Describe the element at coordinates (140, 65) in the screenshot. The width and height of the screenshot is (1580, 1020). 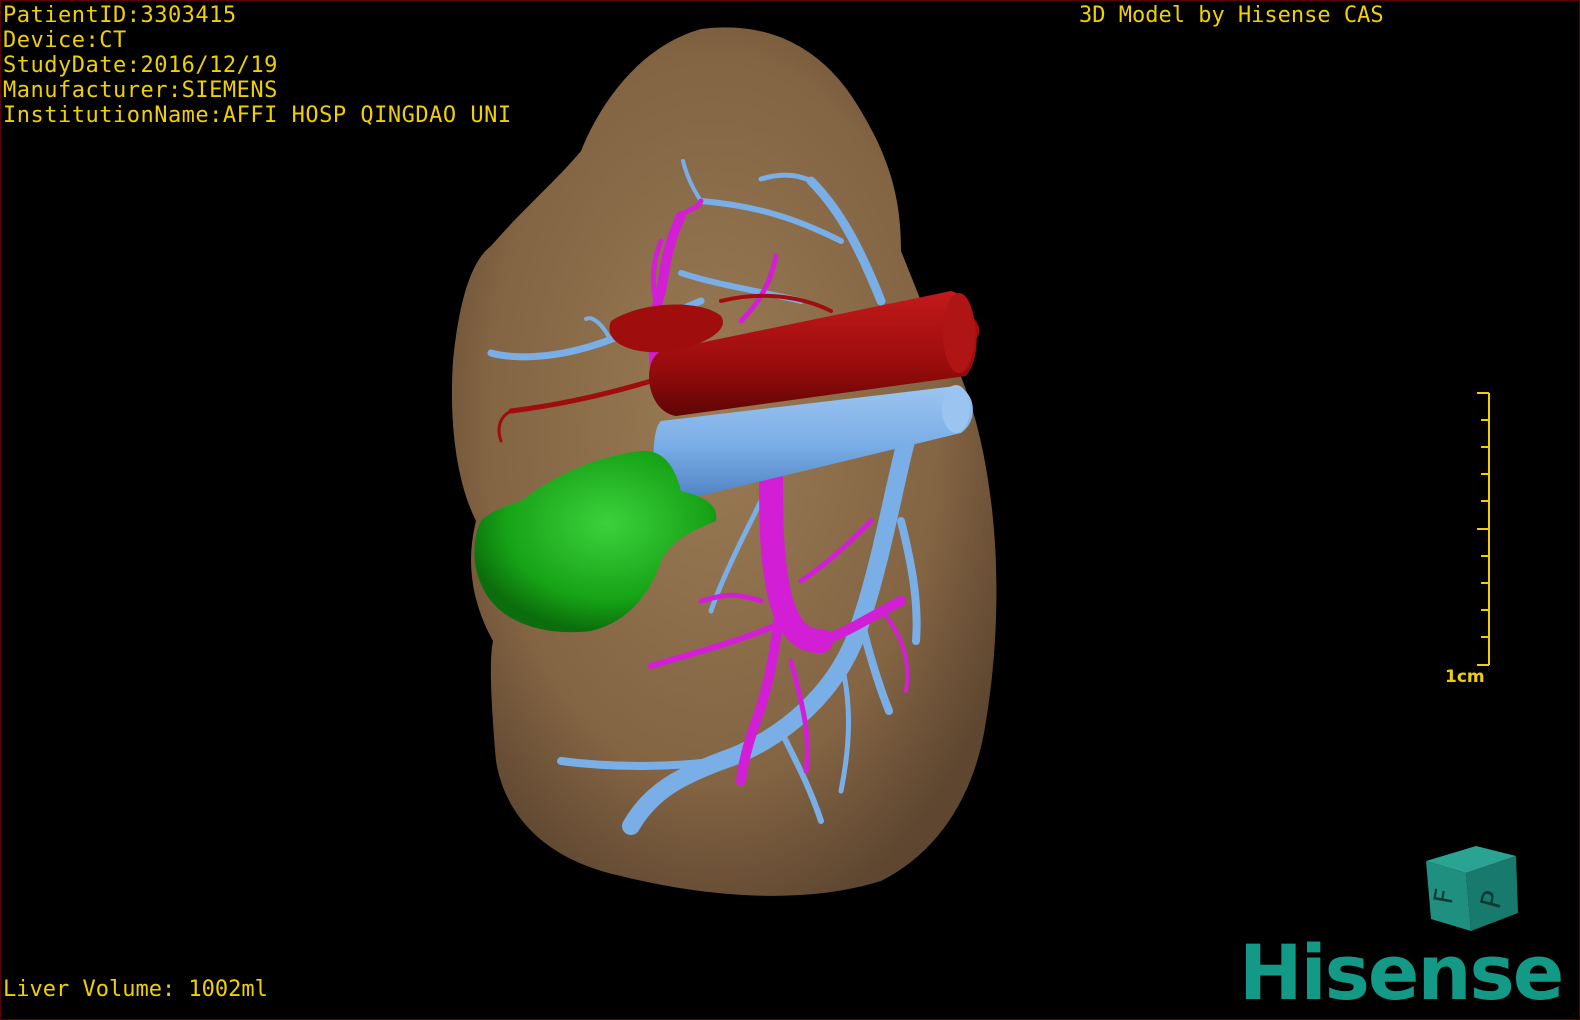
I see `study-date: StudyDate:2016/12/19` at that location.